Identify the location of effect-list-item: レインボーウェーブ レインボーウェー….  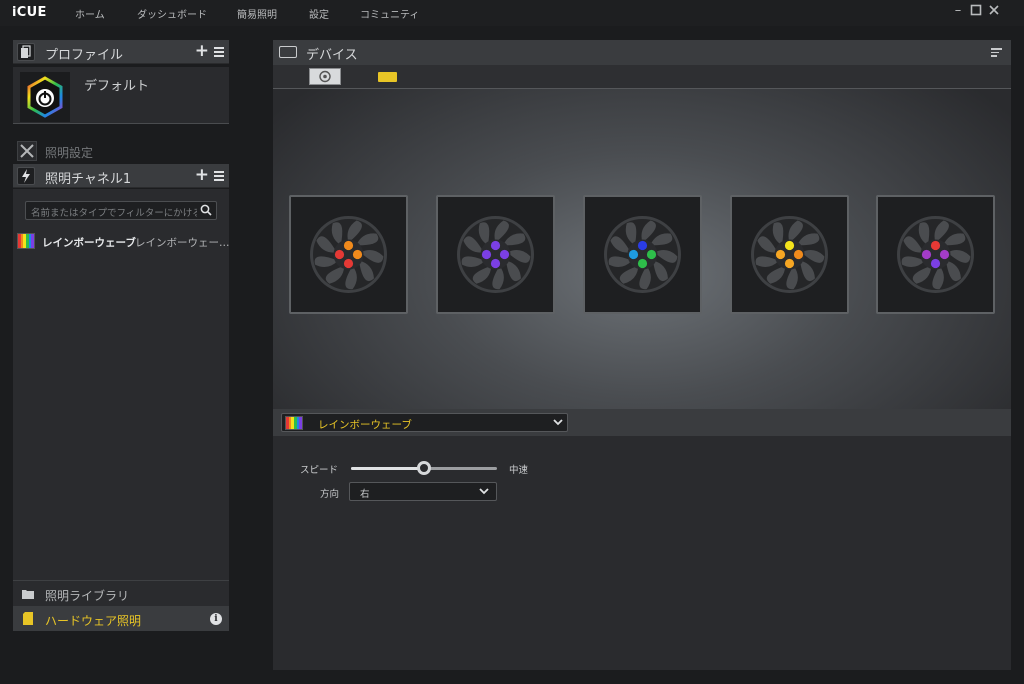
(123, 241).